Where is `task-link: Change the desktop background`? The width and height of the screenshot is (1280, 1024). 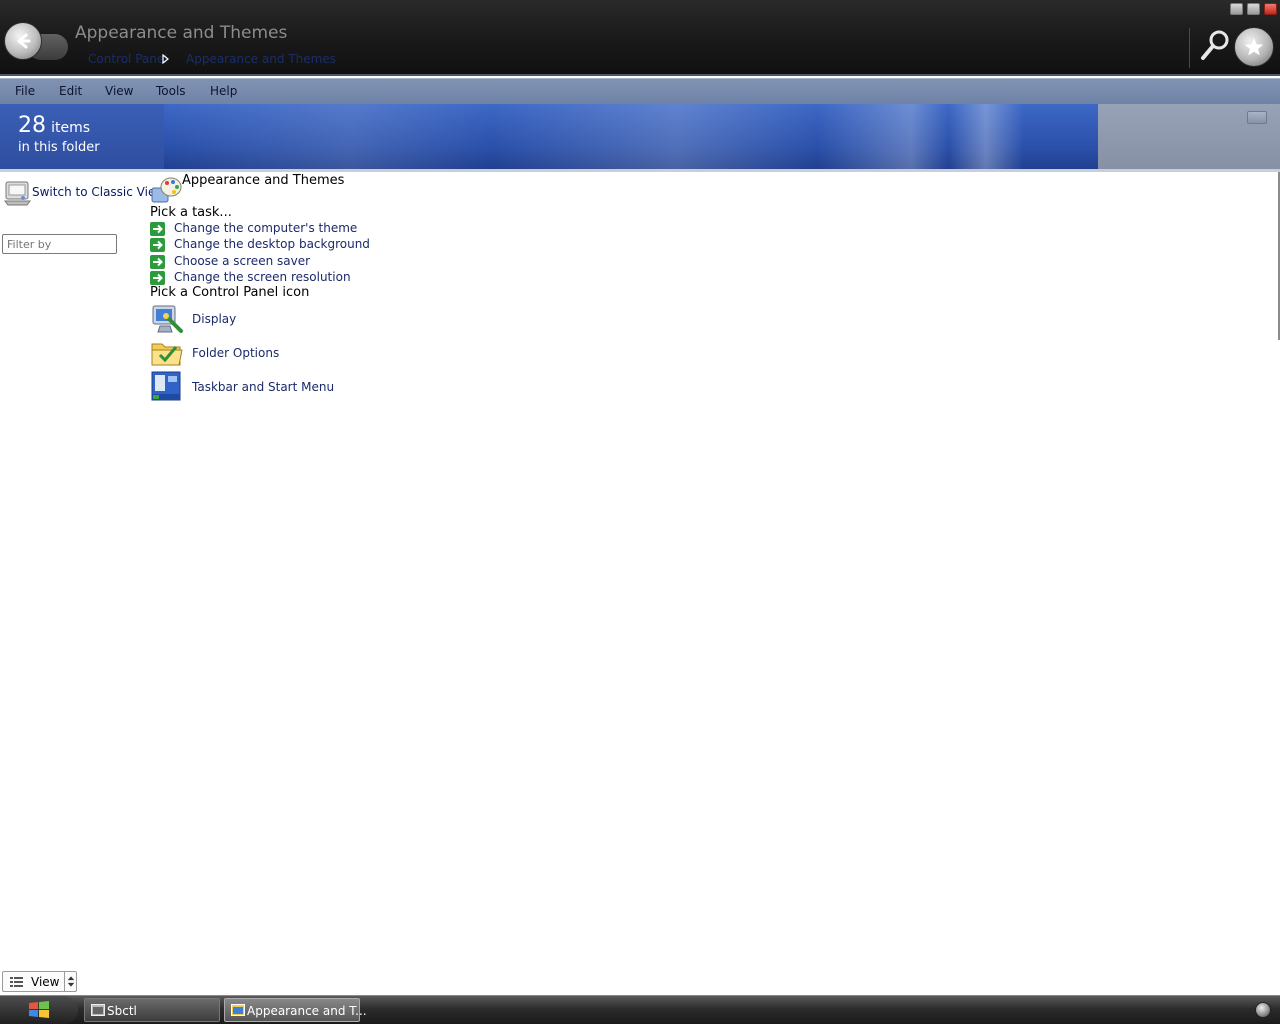
task-link: Change the desktop background is located at coordinates (280, 244).